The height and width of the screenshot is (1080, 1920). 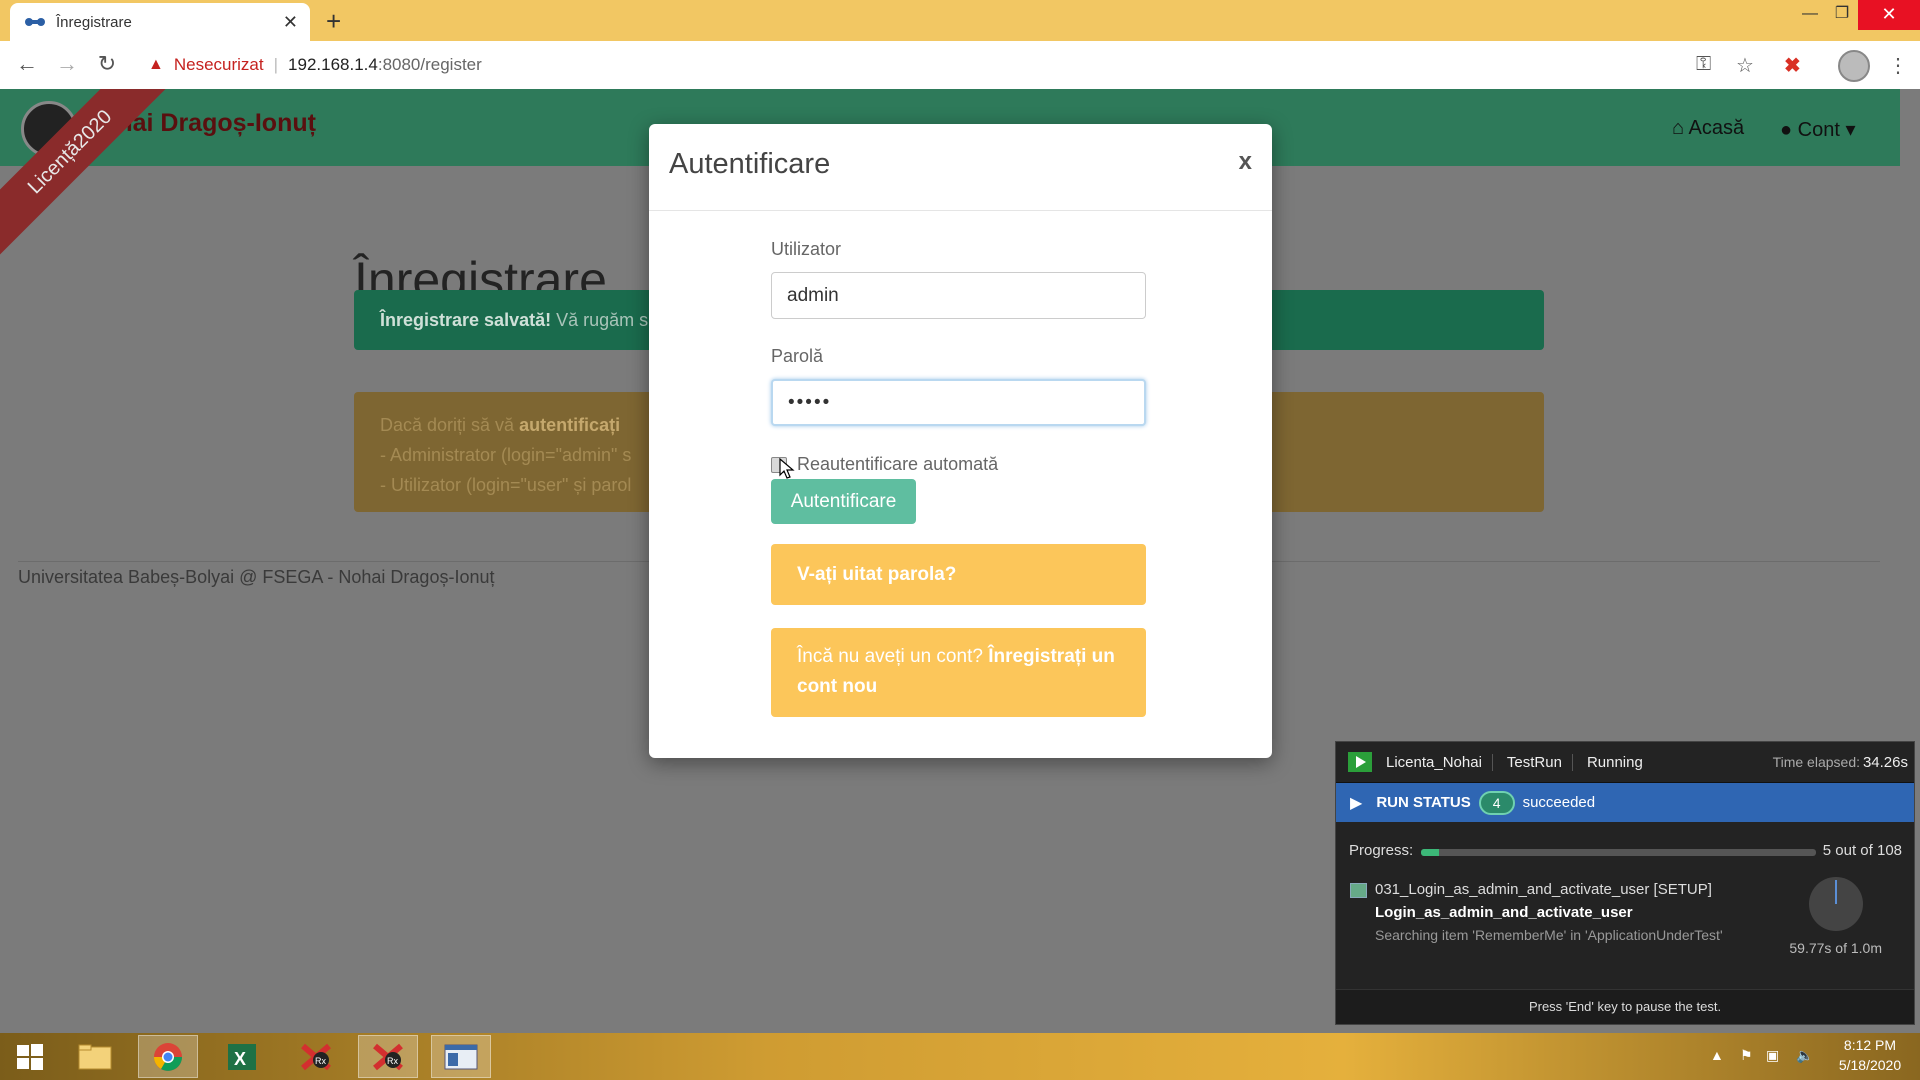 What do you see at coordinates (1430, 852) in the screenshot?
I see `progress-bar-fill` at bounding box center [1430, 852].